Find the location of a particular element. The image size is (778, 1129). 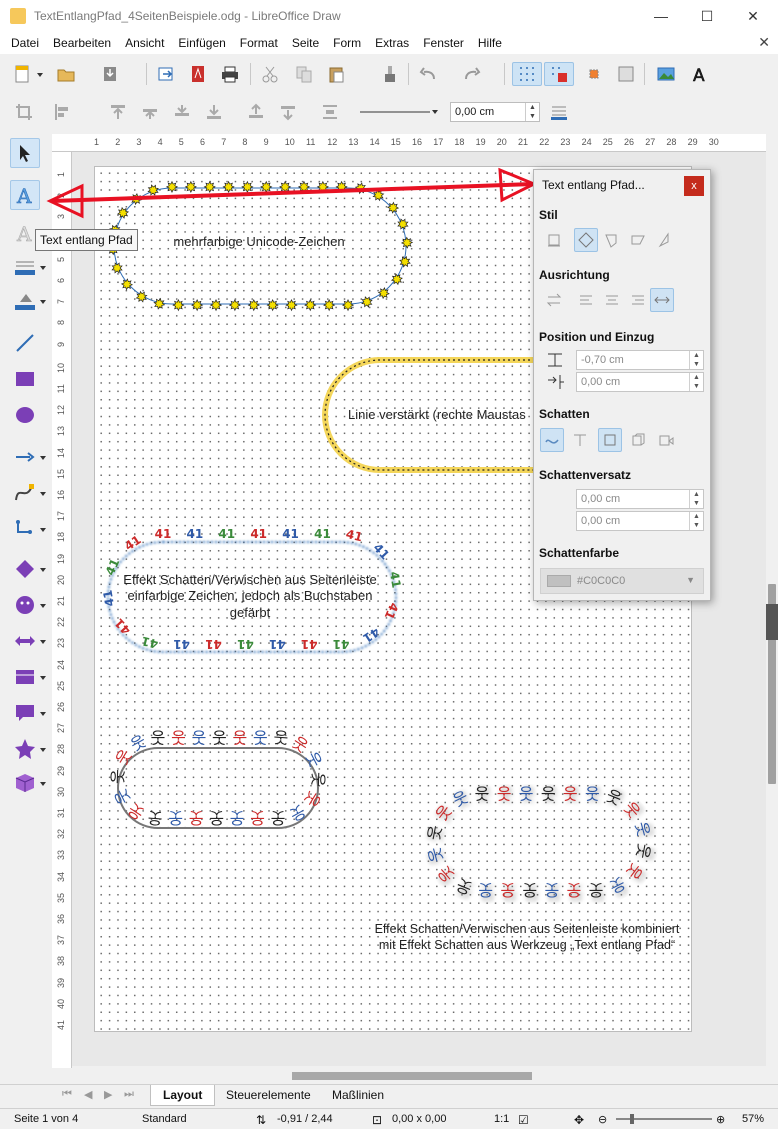

menu-einfuegen: Einfügen is located at coordinates (201, 43).